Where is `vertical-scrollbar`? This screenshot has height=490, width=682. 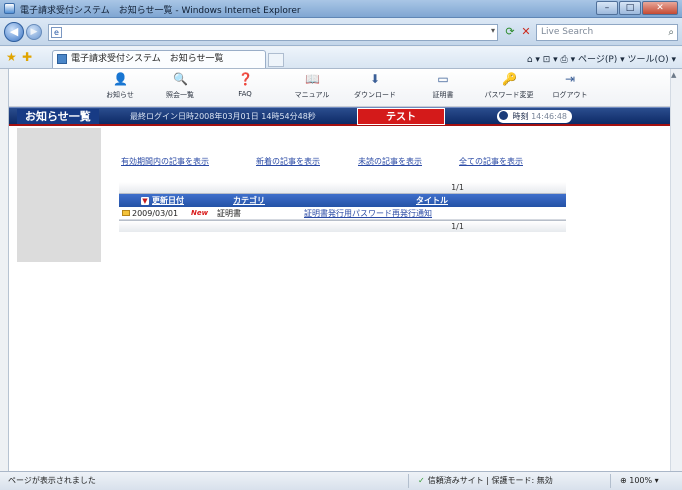
vertical-scrollbar is located at coordinates (676, 270).